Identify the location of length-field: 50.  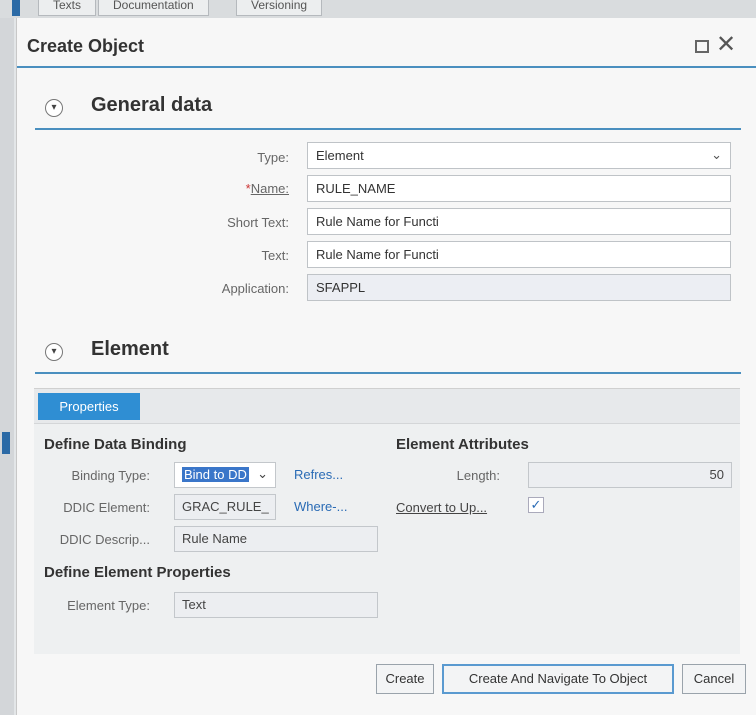
(630, 475).